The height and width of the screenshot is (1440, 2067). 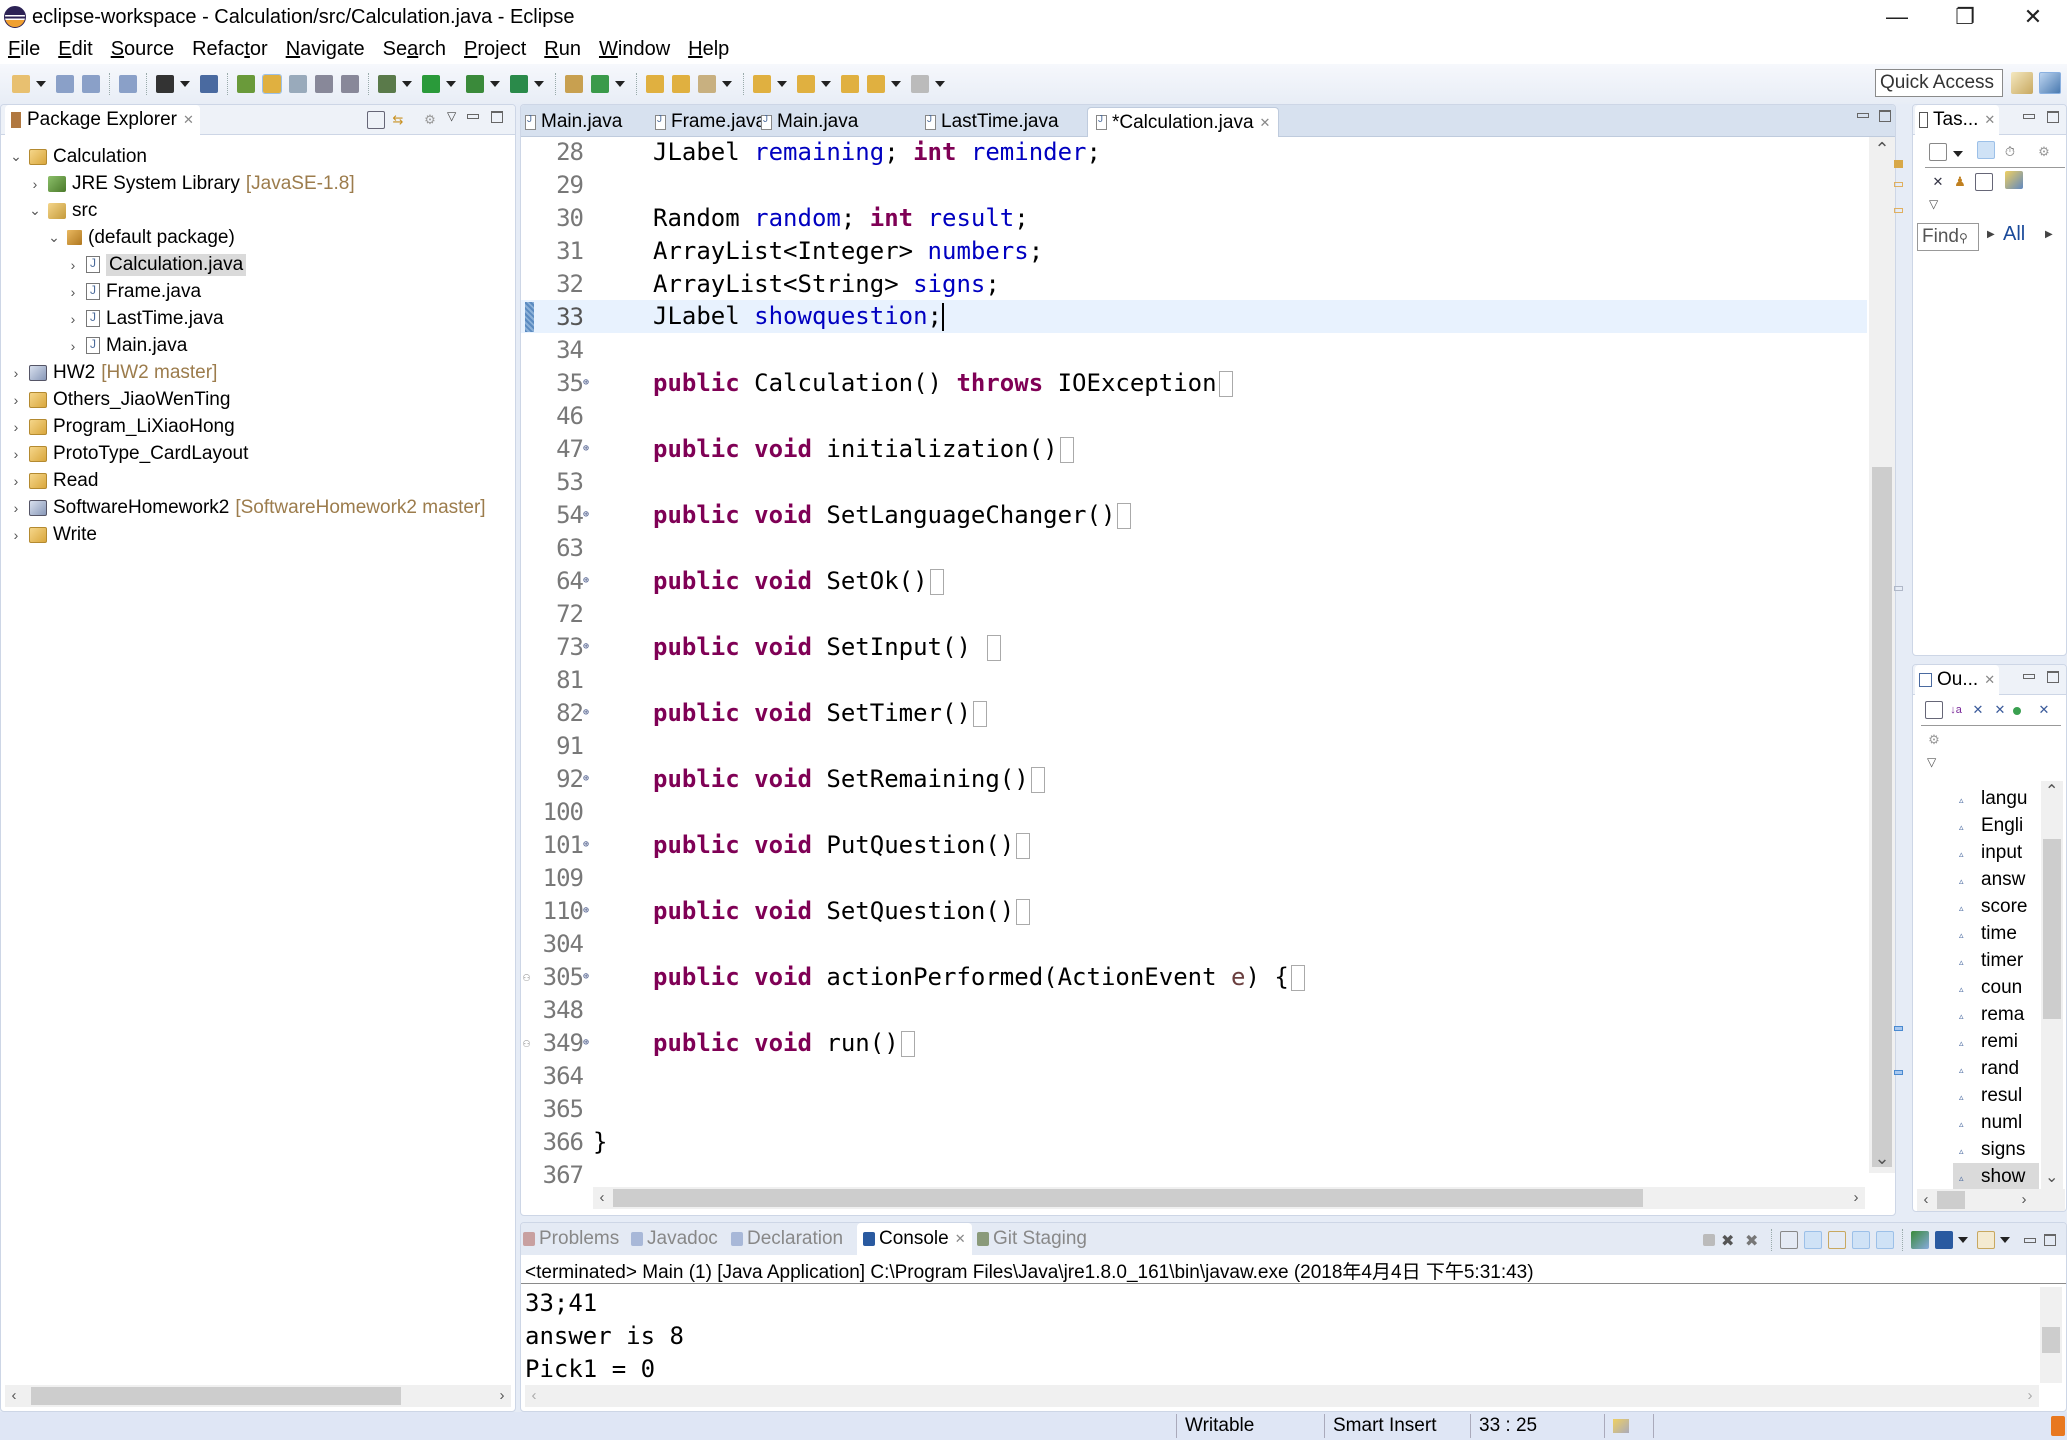 What do you see at coordinates (992, 122) in the screenshot?
I see `editor-tab: LastTime.java` at bounding box center [992, 122].